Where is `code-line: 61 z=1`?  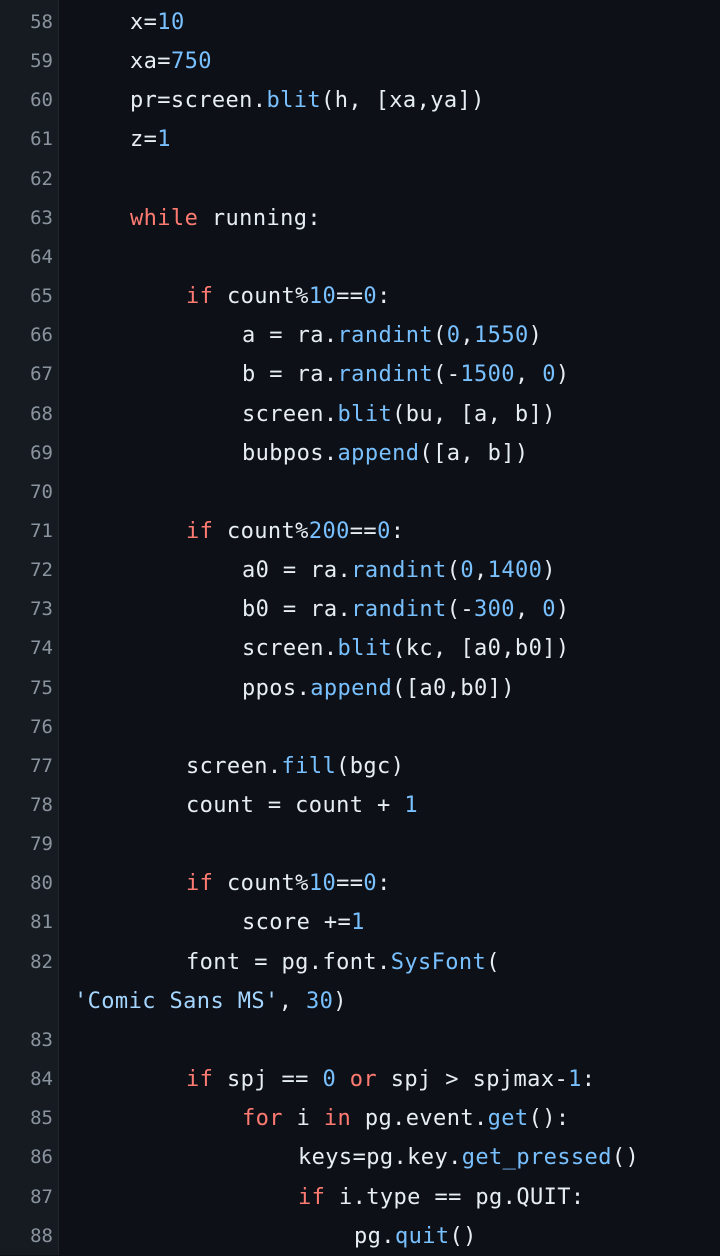 code-line: 61 z=1 is located at coordinates (360, 139).